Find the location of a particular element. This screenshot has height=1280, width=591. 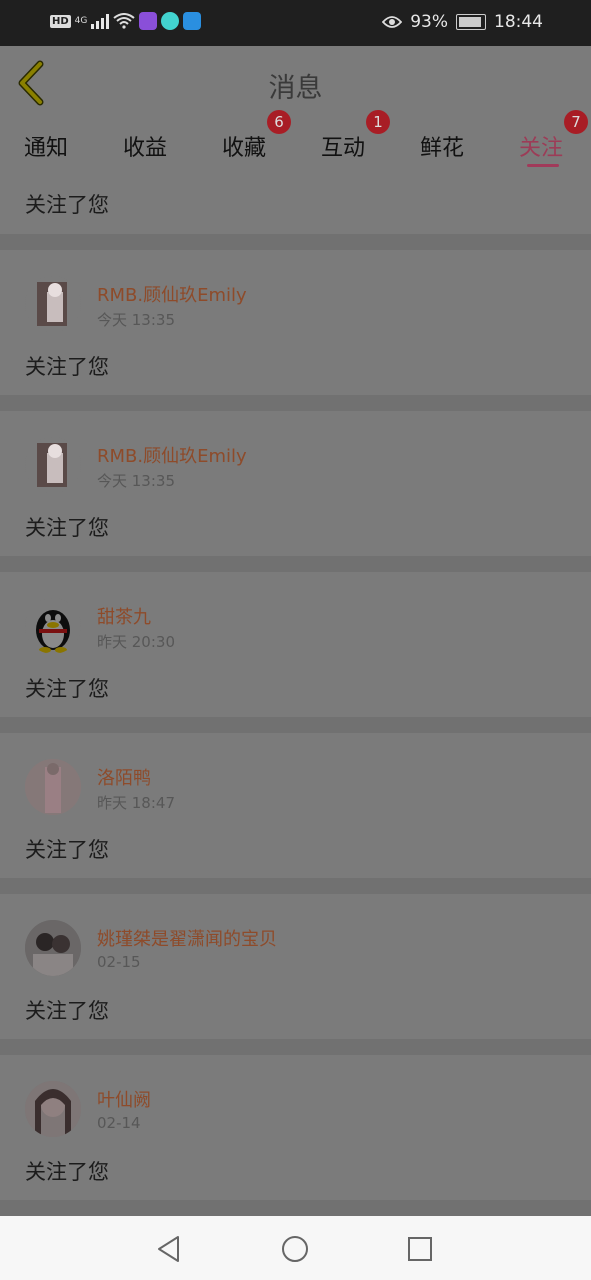

follow-badge: 7 is located at coordinates (576, 122).